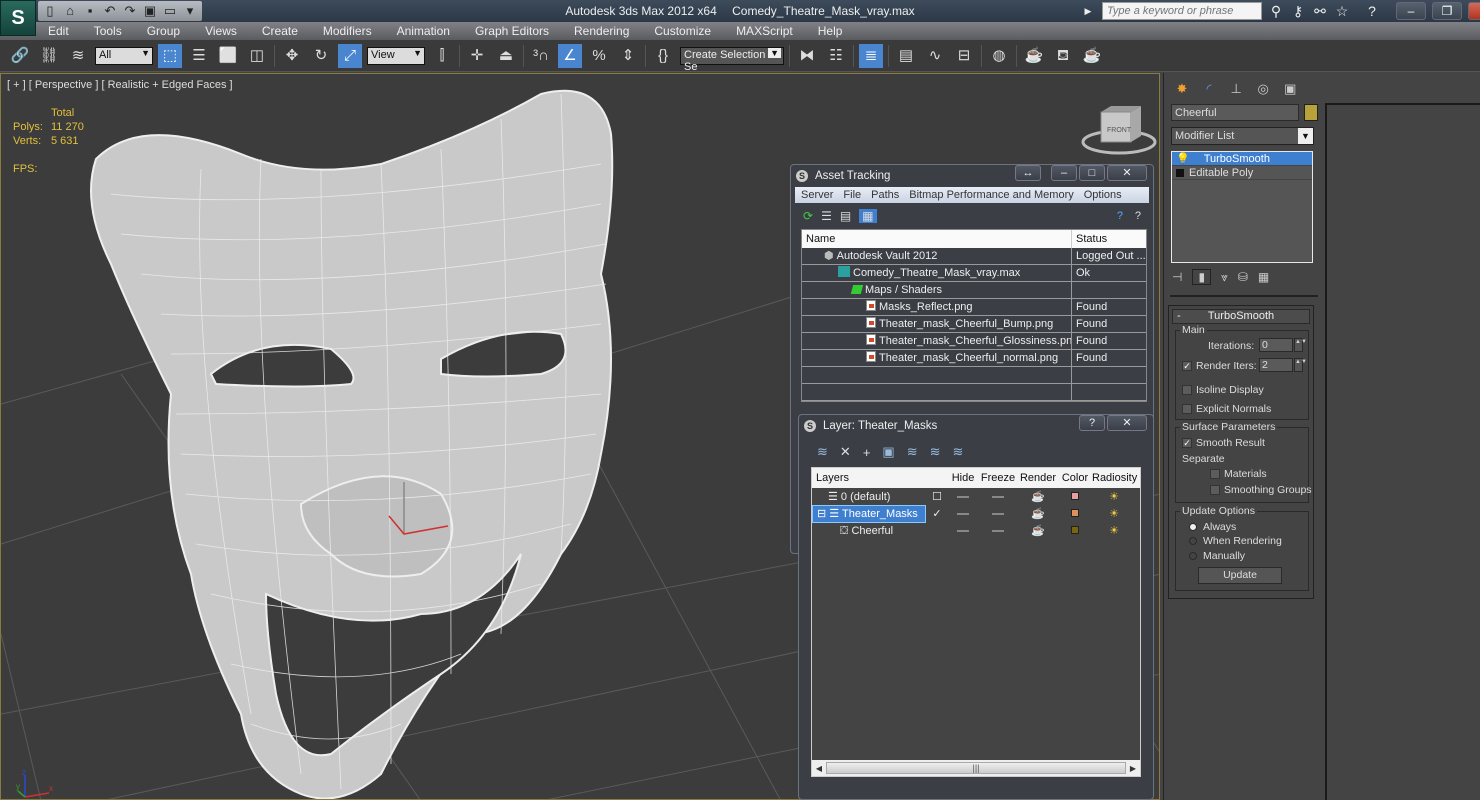 This screenshot has width=1480, height=800. I want to click on menu-edit: Edit, so click(65, 31).